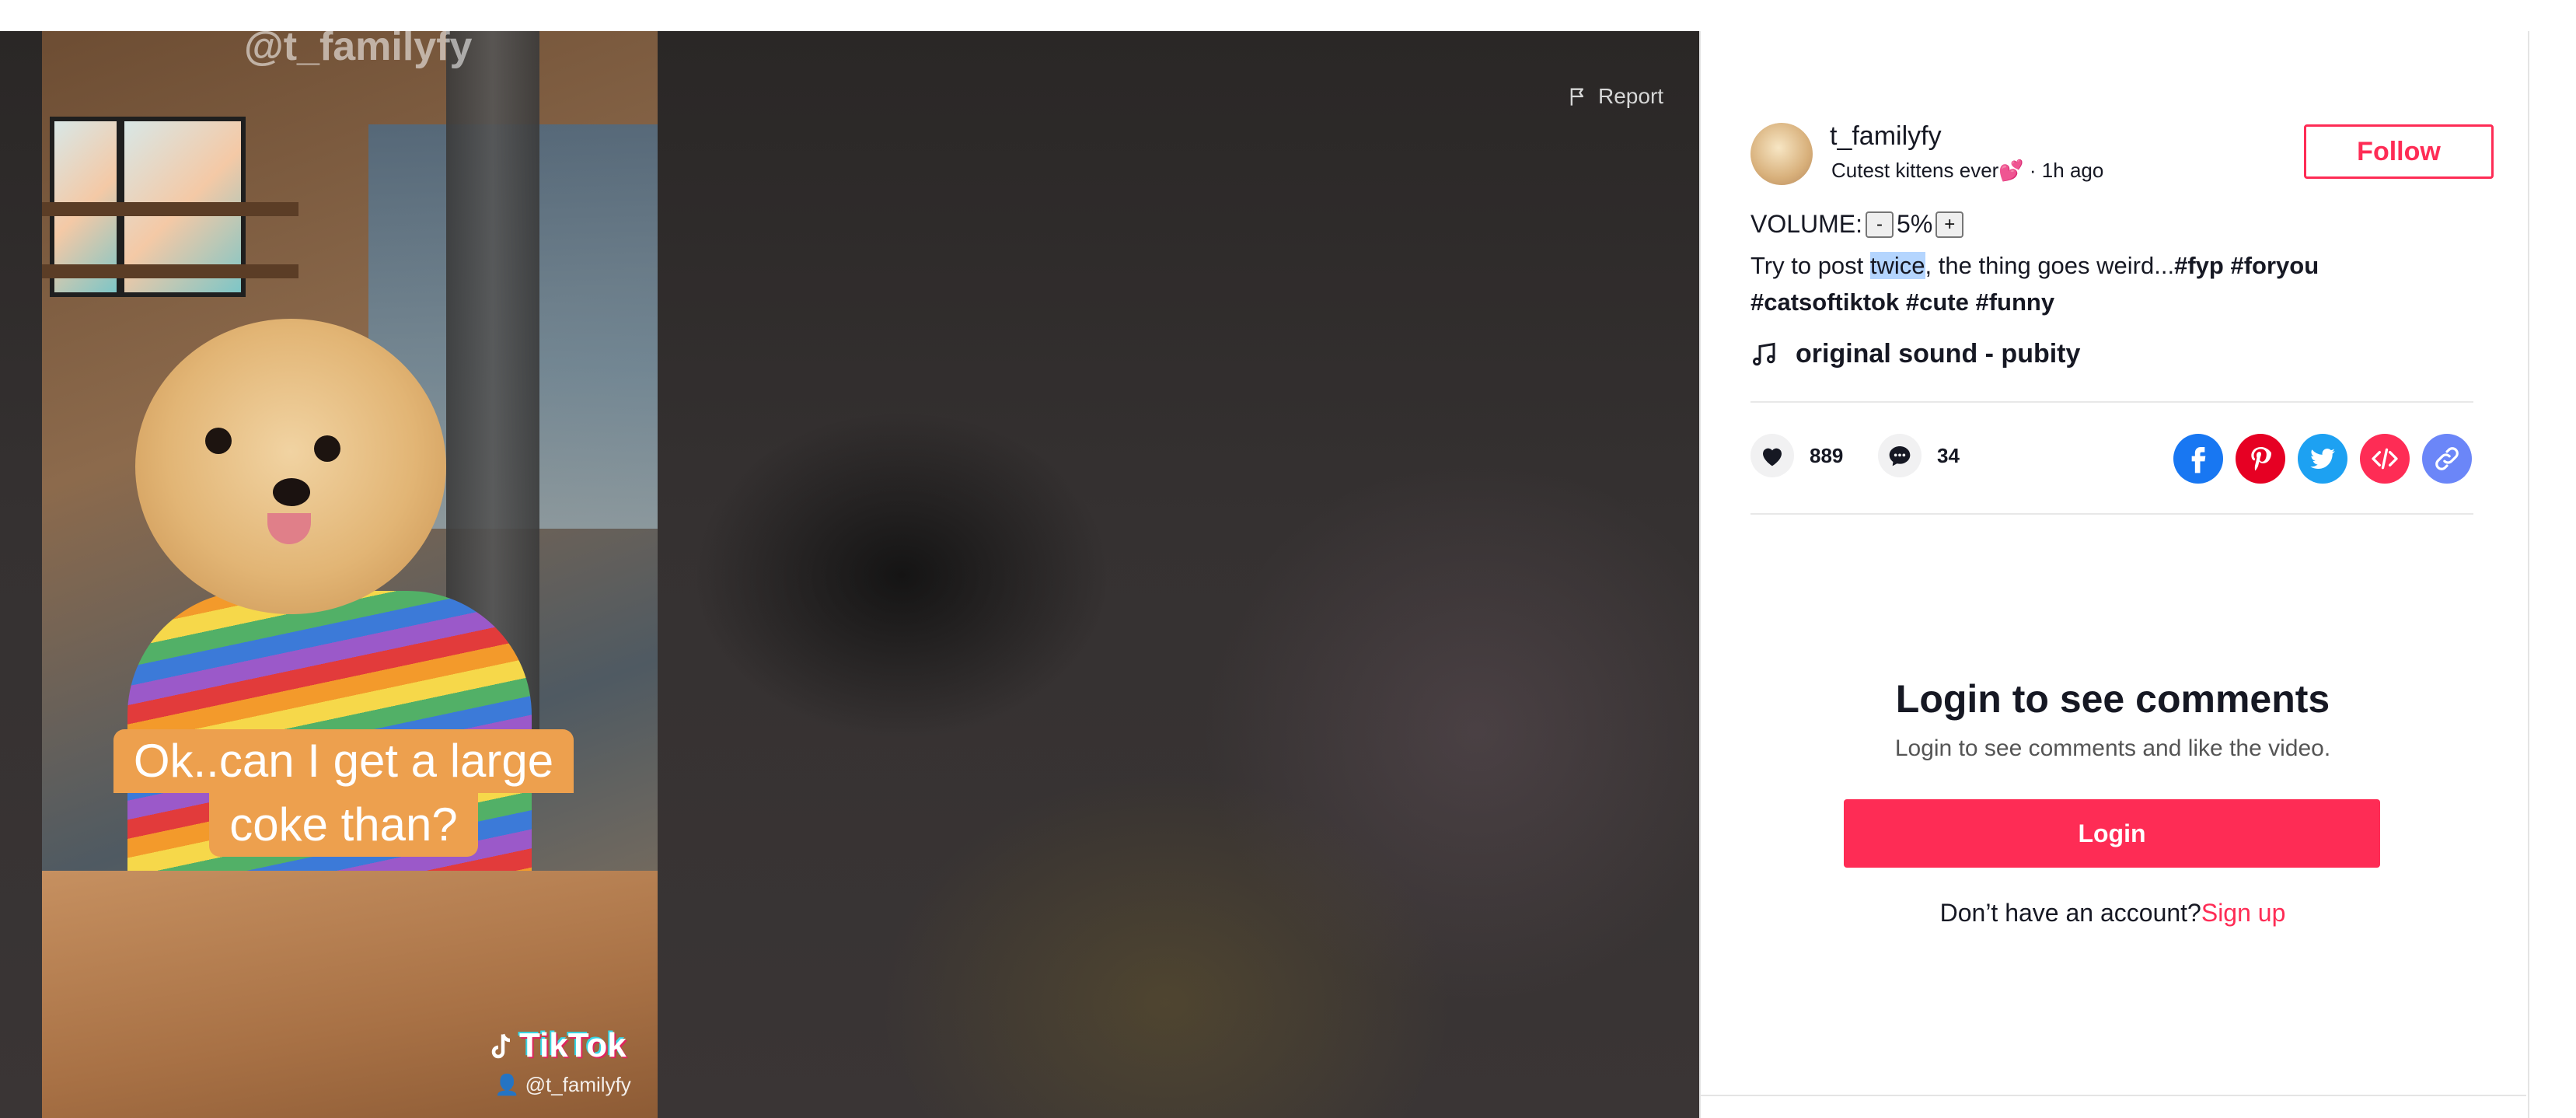 This screenshot has width=2576, height=1118. Describe the element at coordinates (1781, 154) in the screenshot. I see `avatar` at that location.